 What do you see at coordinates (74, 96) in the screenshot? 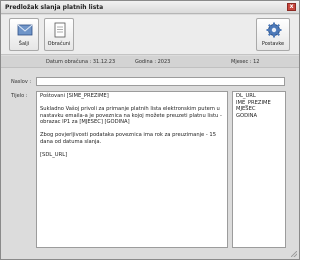
I see `body-paragraph: Poštovani [SIME_PREZIME]` at bounding box center [74, 96].